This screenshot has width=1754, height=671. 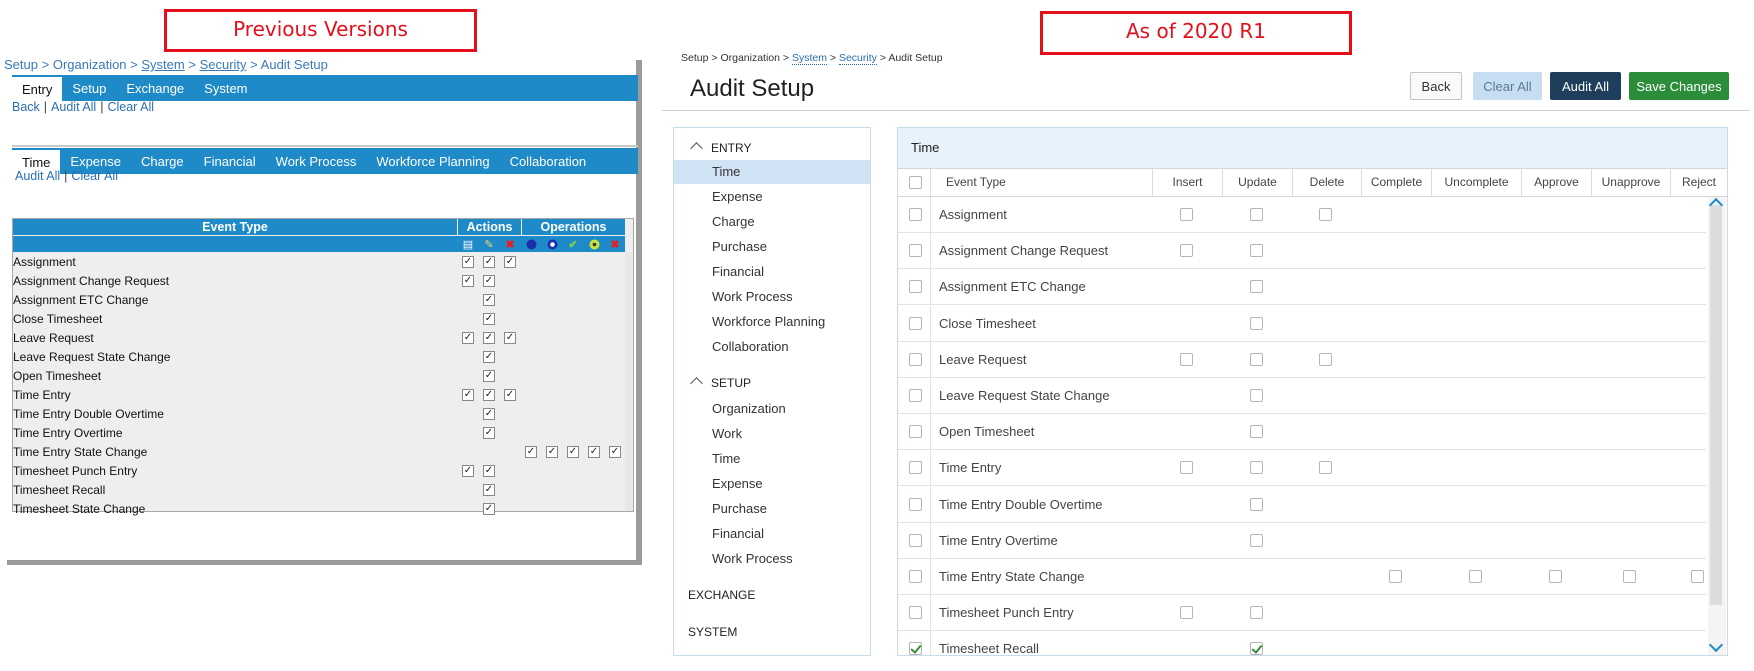 What do you see at coordinates (37, 89) in the screenshot?
I see `tab-entry: Entry` at bounding box center [37, 89].